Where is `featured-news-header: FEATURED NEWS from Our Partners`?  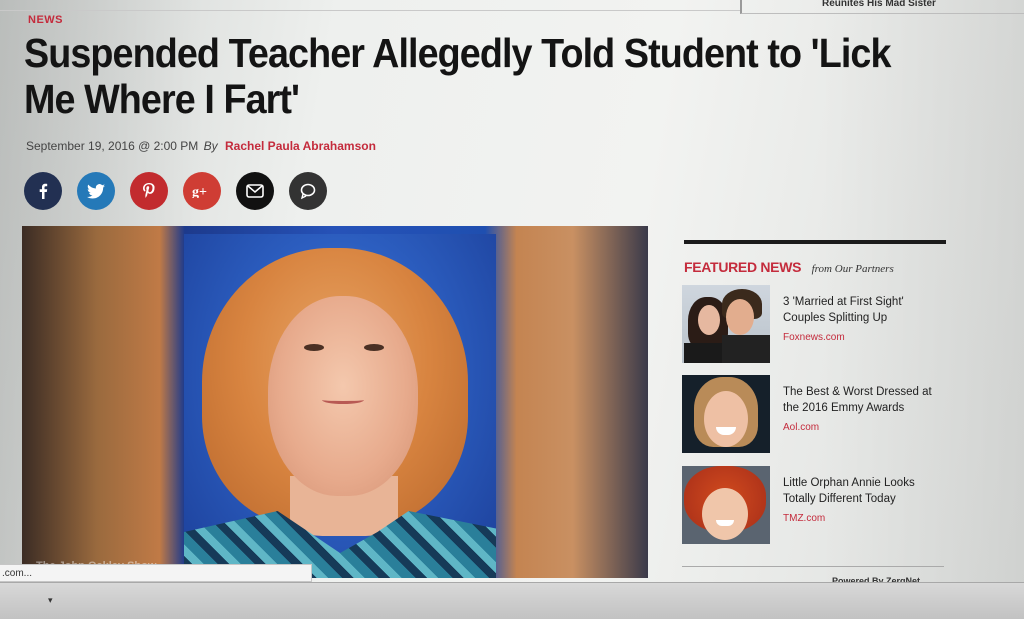 featured-news-header: FEATURED NEWS from Our Partners is located at coordinates (789, 268).